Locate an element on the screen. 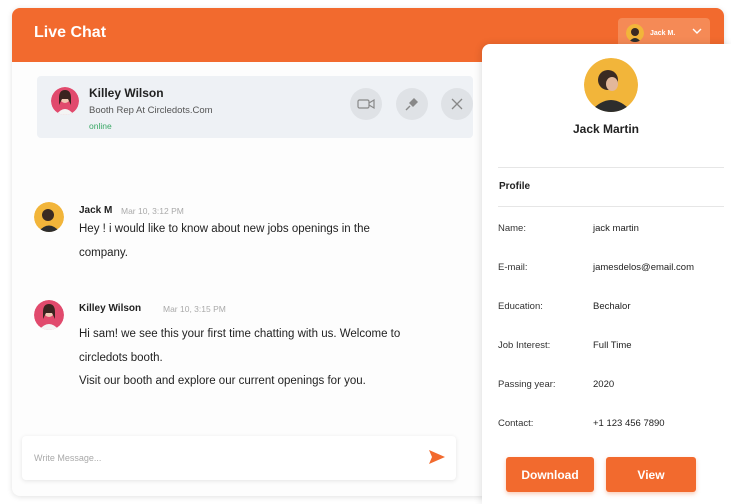 This screenshot has height=504, width=731. field-label: Passing year: is located at coordinates (527, 384).